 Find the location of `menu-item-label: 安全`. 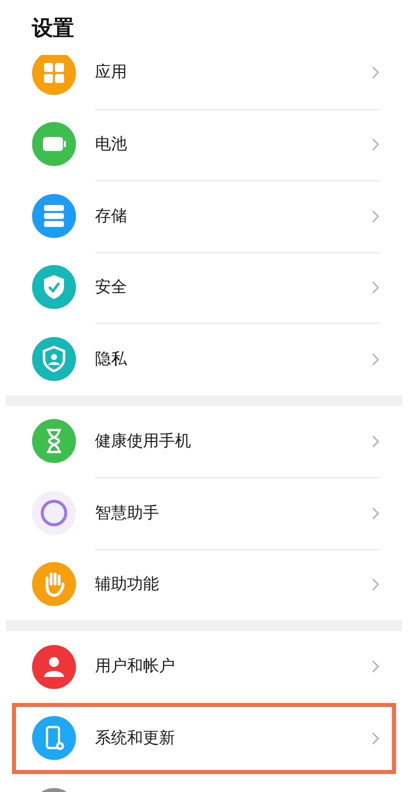

menu-item-label: 安全 is located at coordinates (111, 287).